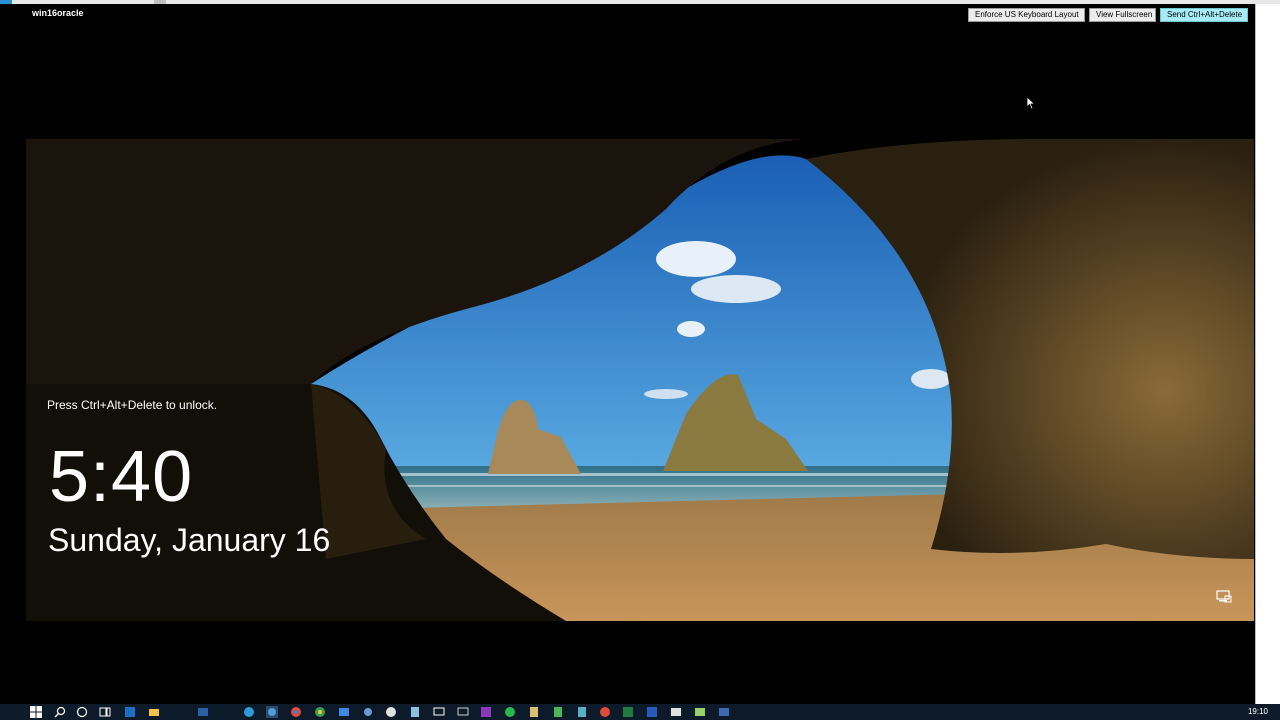 The height and width of the screenshot is (720, 1280). I want to click on file-explorer-icon, so click(154, 712).